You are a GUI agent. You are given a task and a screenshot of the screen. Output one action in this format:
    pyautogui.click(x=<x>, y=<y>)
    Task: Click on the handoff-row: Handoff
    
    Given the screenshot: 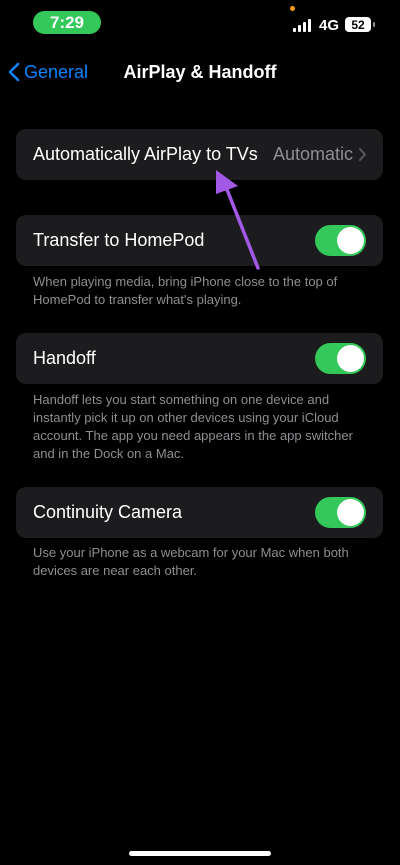 What is the action you would take?
    pyautogui.click(x=199, y=358)
    